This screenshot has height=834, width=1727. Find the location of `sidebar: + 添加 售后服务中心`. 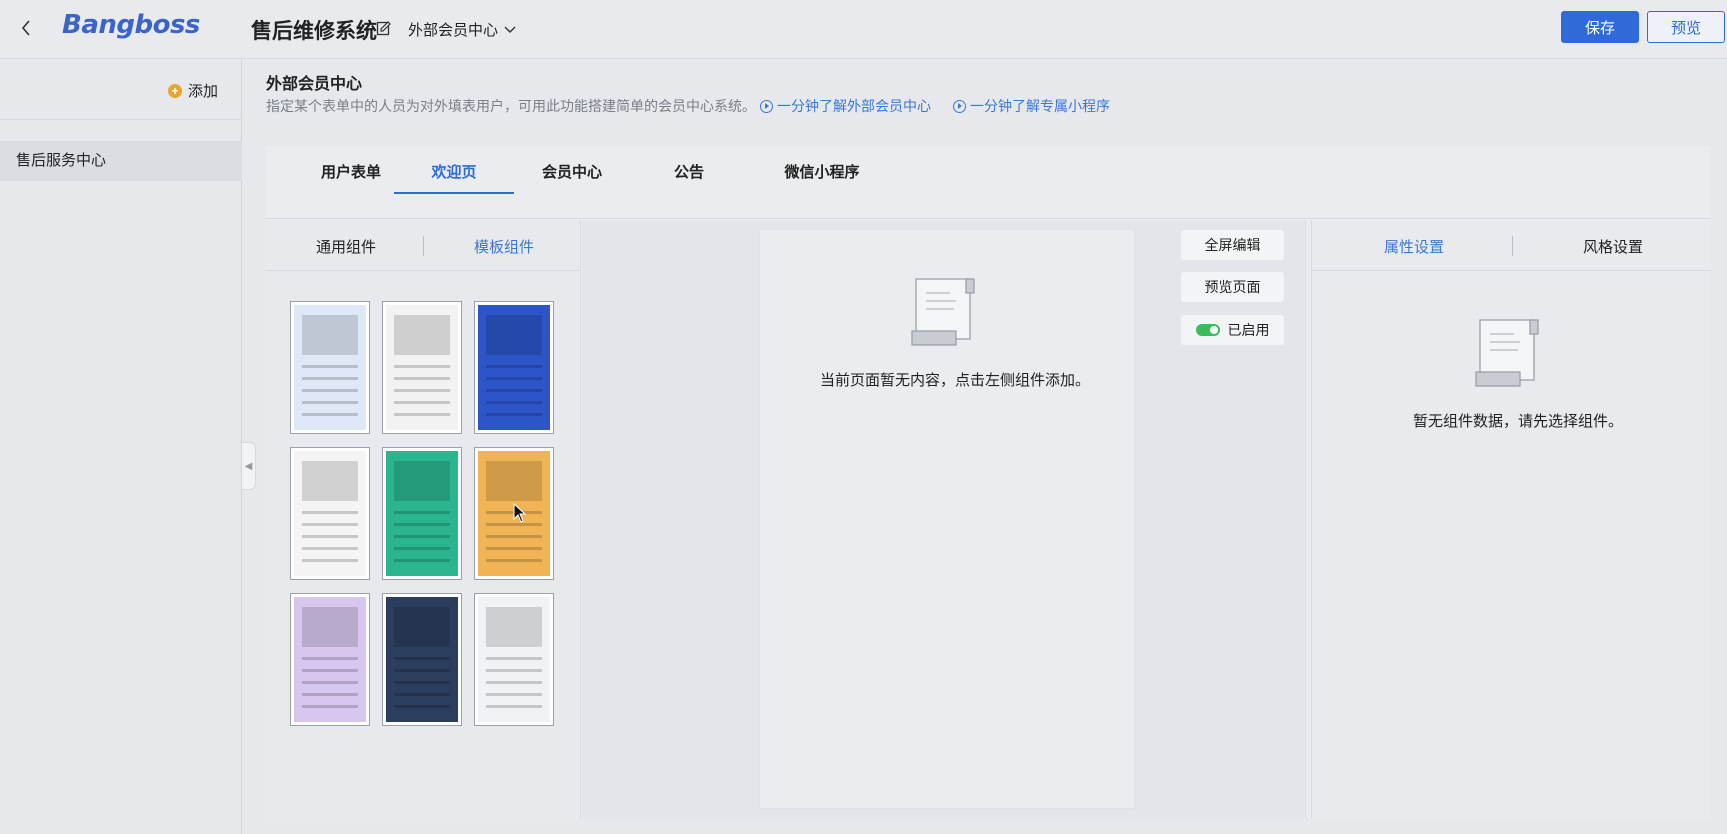

sidebar: + 添加 售后服务中心 is located at coordinates (121, 447).